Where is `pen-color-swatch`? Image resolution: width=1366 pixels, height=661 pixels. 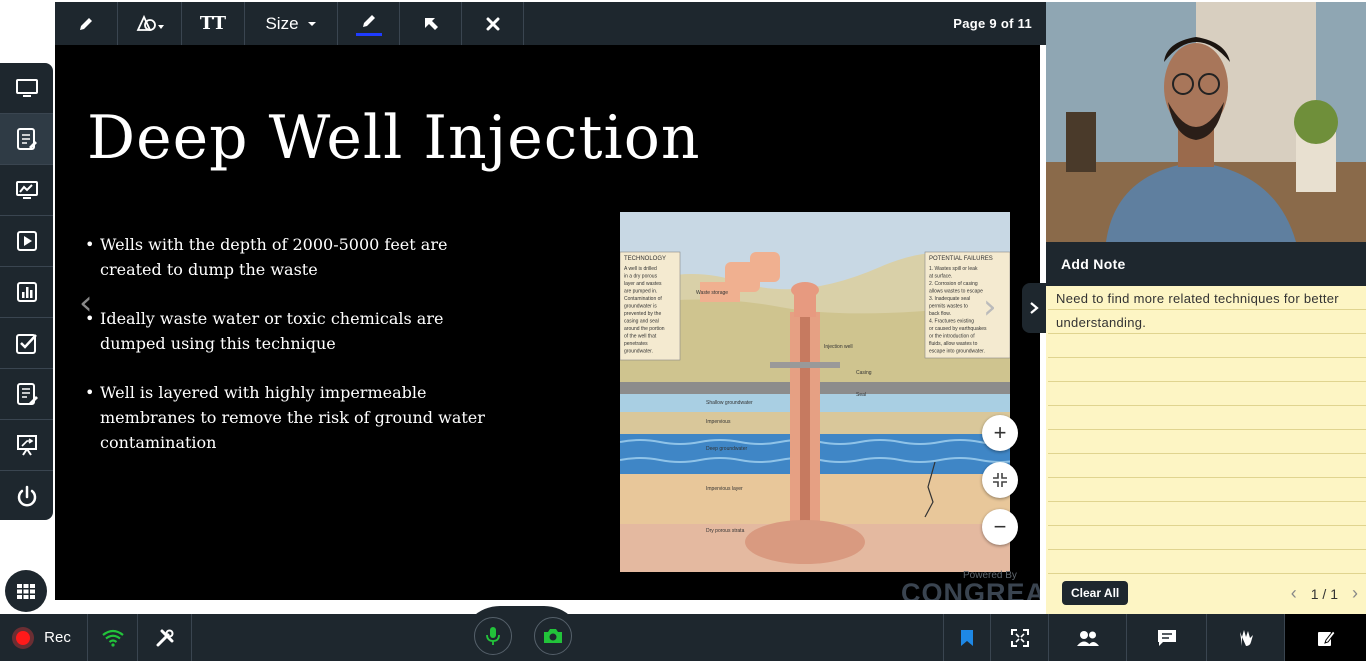 pen-color-swatch is located at coordinates (368, 34).